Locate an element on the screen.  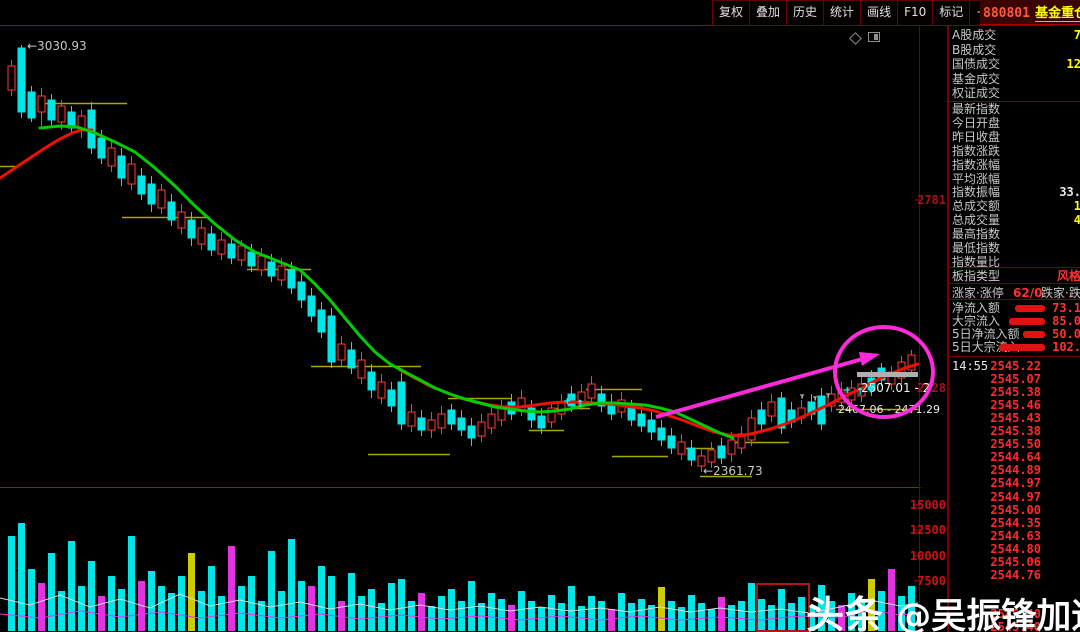
toolbar-button-画线: 画线 is located at coordinates (878, 13).